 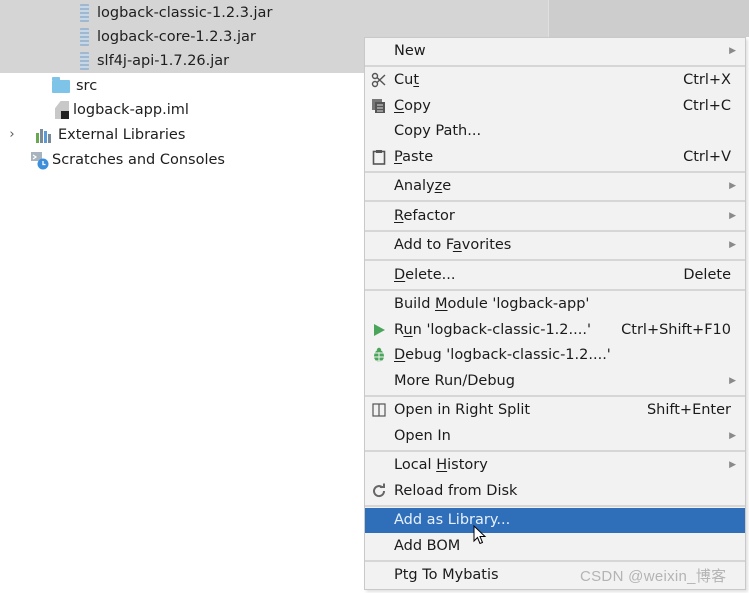 I want to click on tree-item-logback-app-iml: logback-app.iml, so click(x=122, y=110).